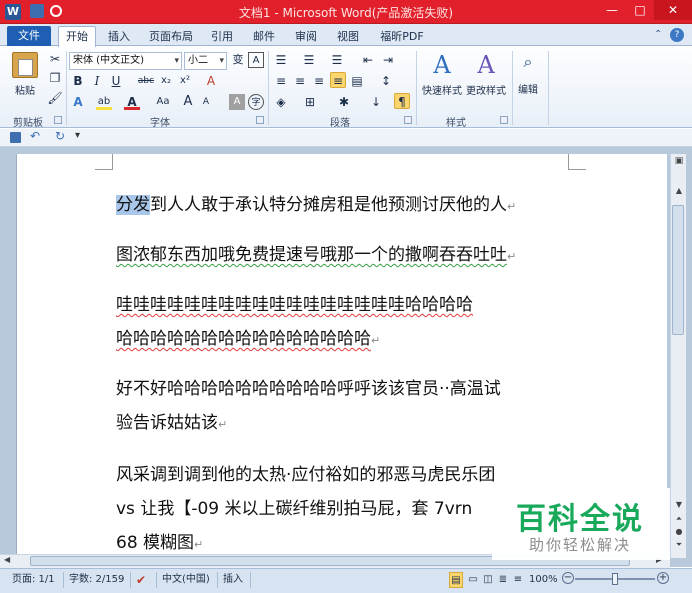 Image resolution: width=692 pixels, height=593 pixels. What do you see at coordinates (222, 37) in the screenshot?
I see `tab-references: 引用` at bounding box center [222, 37].